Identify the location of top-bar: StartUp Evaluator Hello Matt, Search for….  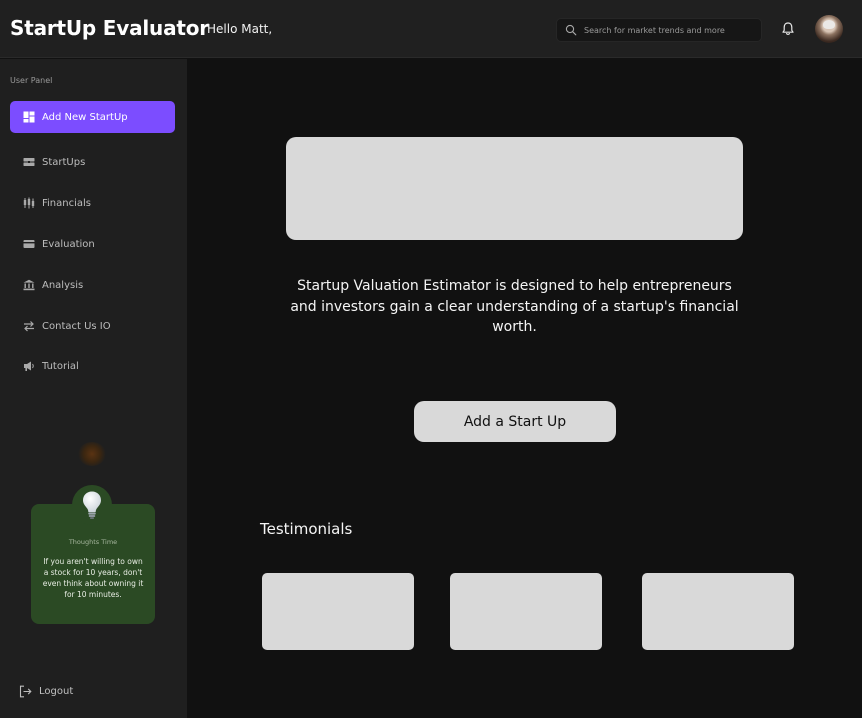
(431, 29).